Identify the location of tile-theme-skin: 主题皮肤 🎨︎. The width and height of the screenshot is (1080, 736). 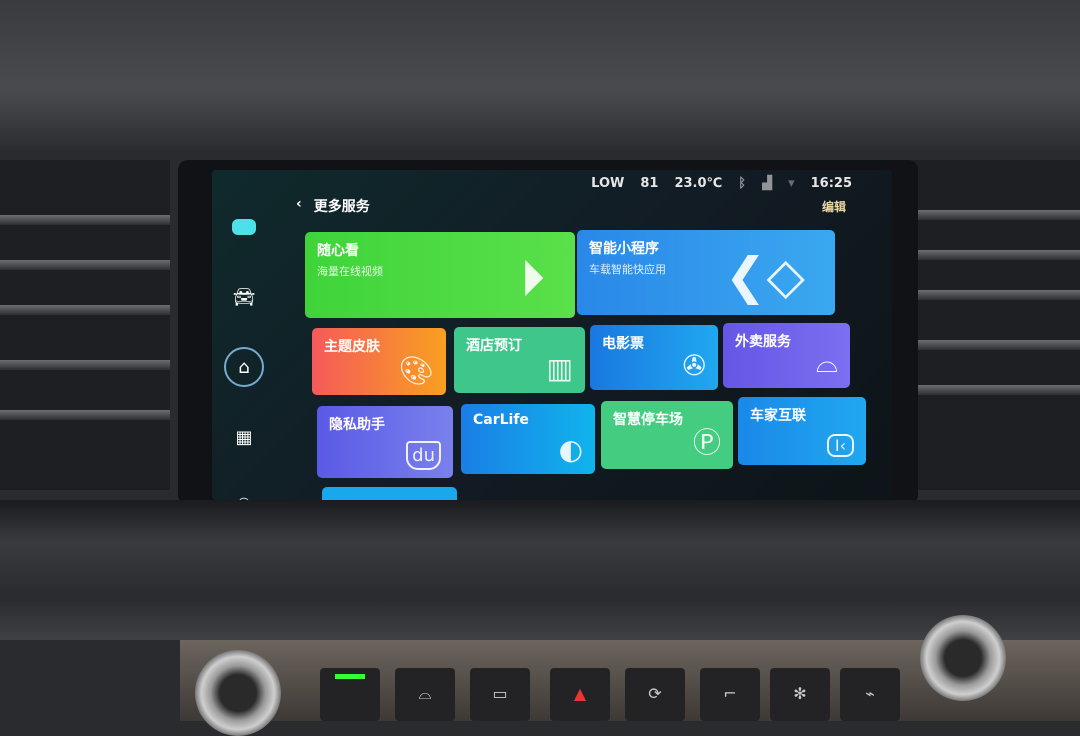
(379, 361).